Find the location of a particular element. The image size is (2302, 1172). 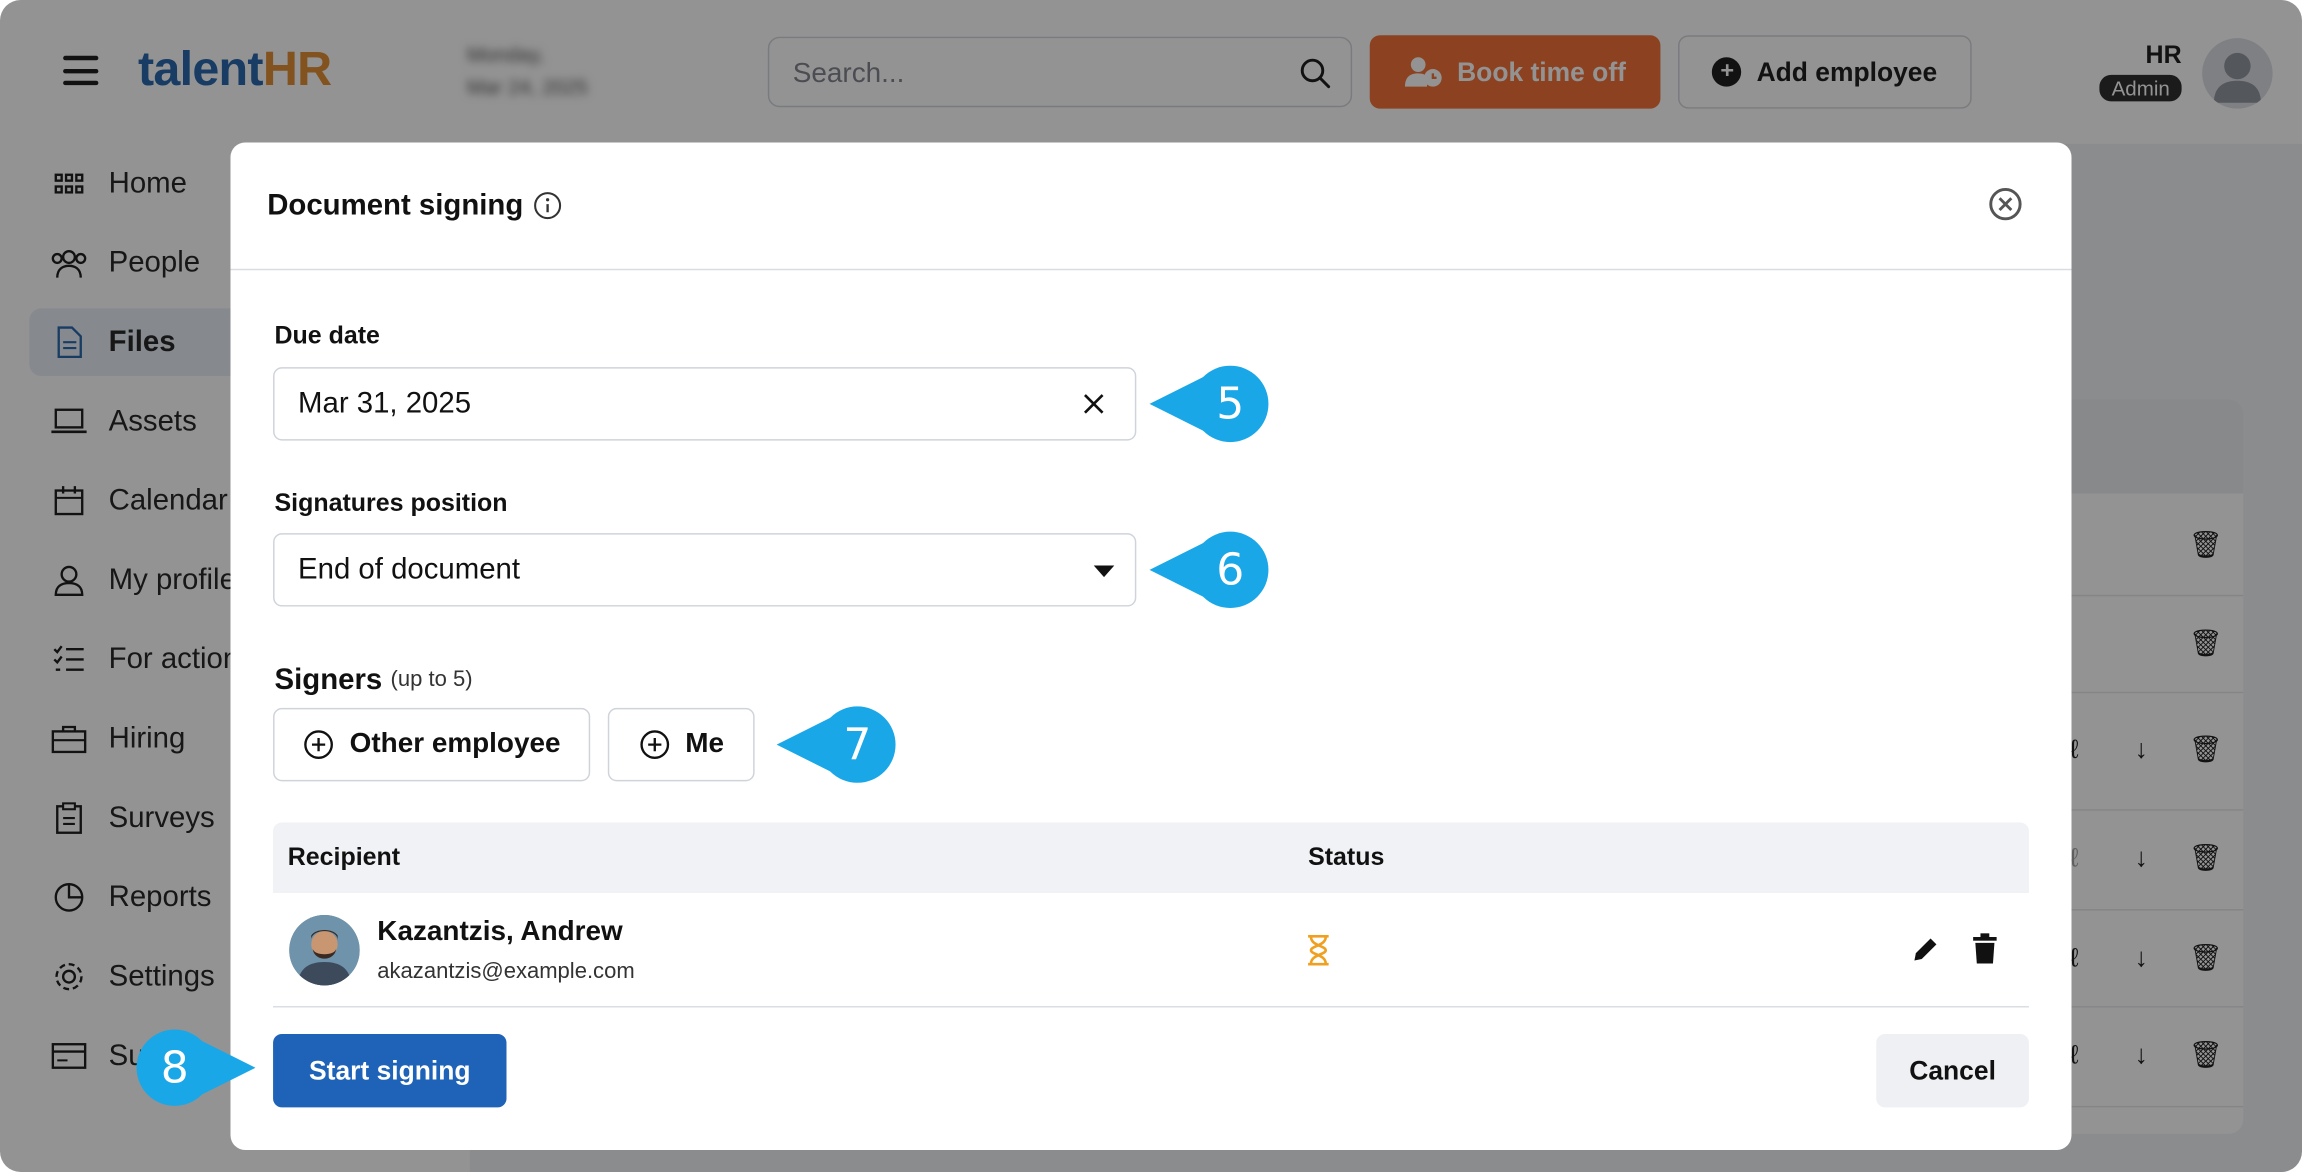

column-status: Status is located at coordinates (1346, 857).